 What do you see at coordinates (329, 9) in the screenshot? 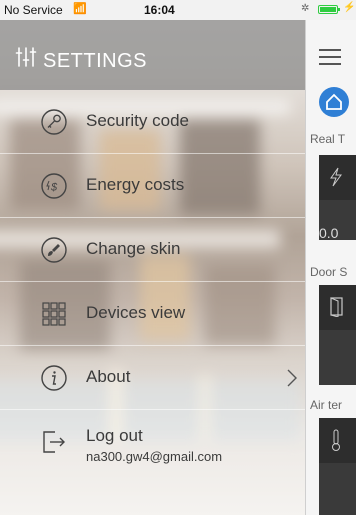
I see `battery-icon` at bounding box center [329, 9].